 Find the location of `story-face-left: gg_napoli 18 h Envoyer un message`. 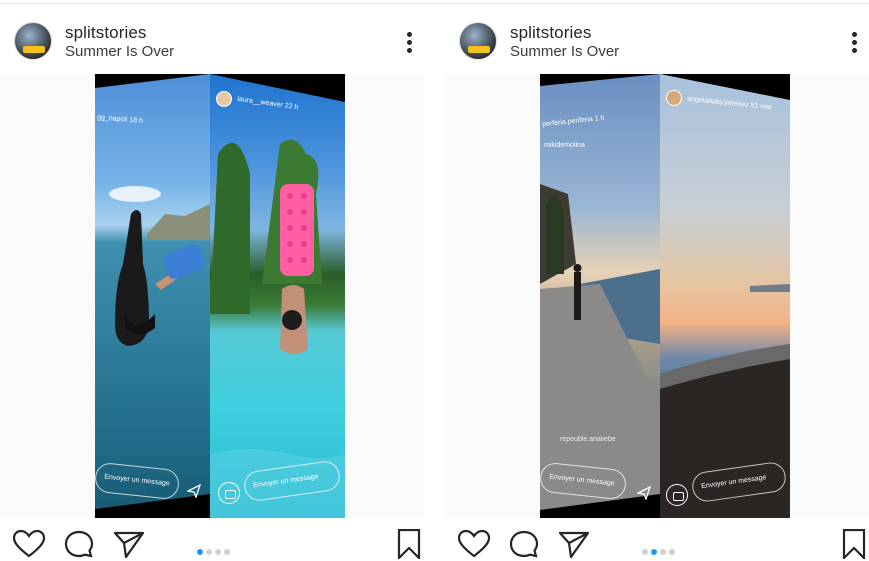

story-face-left: gg_napoli 18 h Envoyer un message is located at coordinates (152, 296).